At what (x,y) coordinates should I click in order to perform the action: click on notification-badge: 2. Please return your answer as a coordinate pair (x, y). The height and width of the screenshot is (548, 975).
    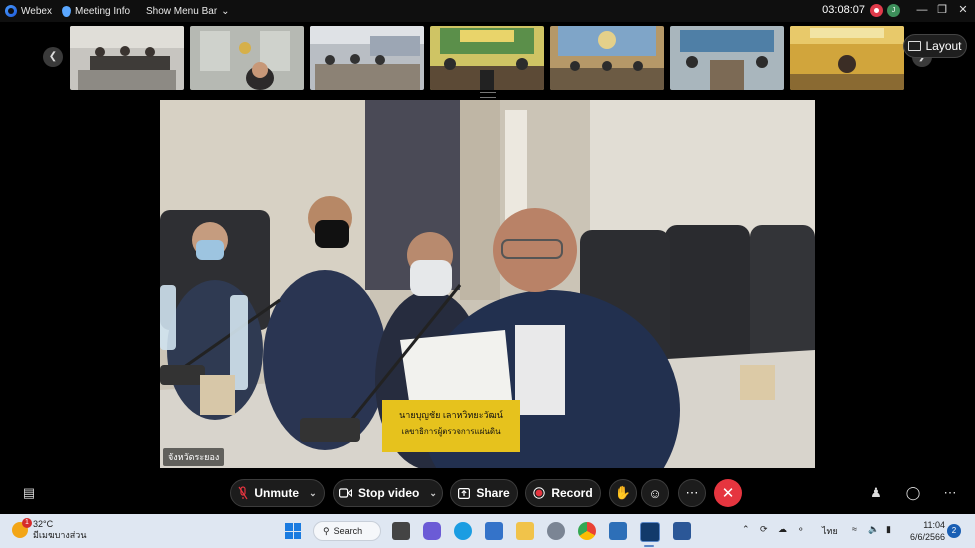
    Looking at the image, I should click on (954, 531).